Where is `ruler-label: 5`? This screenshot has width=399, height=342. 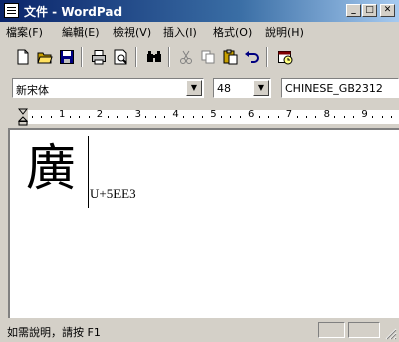 ruler-label: 5 is located at coordinates (213, 114).